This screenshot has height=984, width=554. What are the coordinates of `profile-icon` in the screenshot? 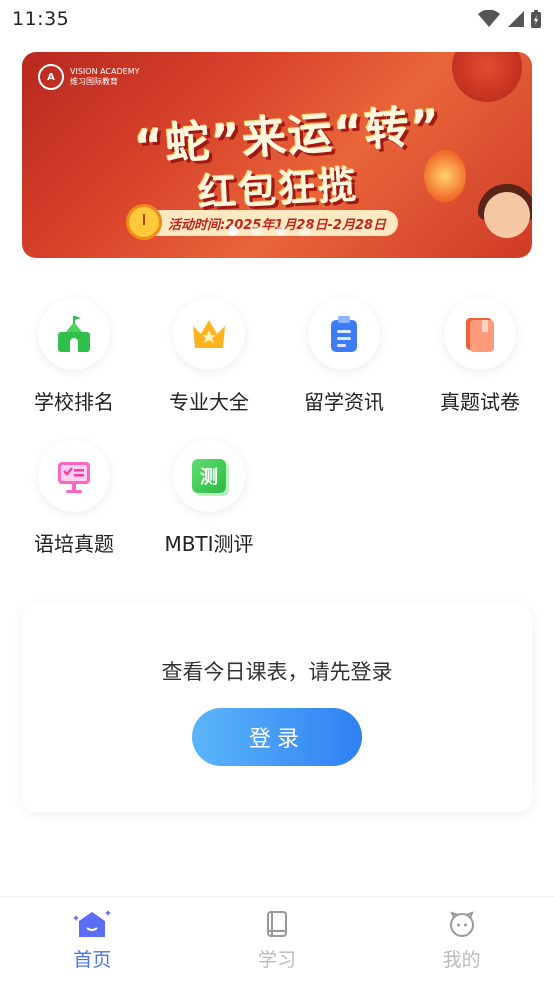 It's located at (461, 924).